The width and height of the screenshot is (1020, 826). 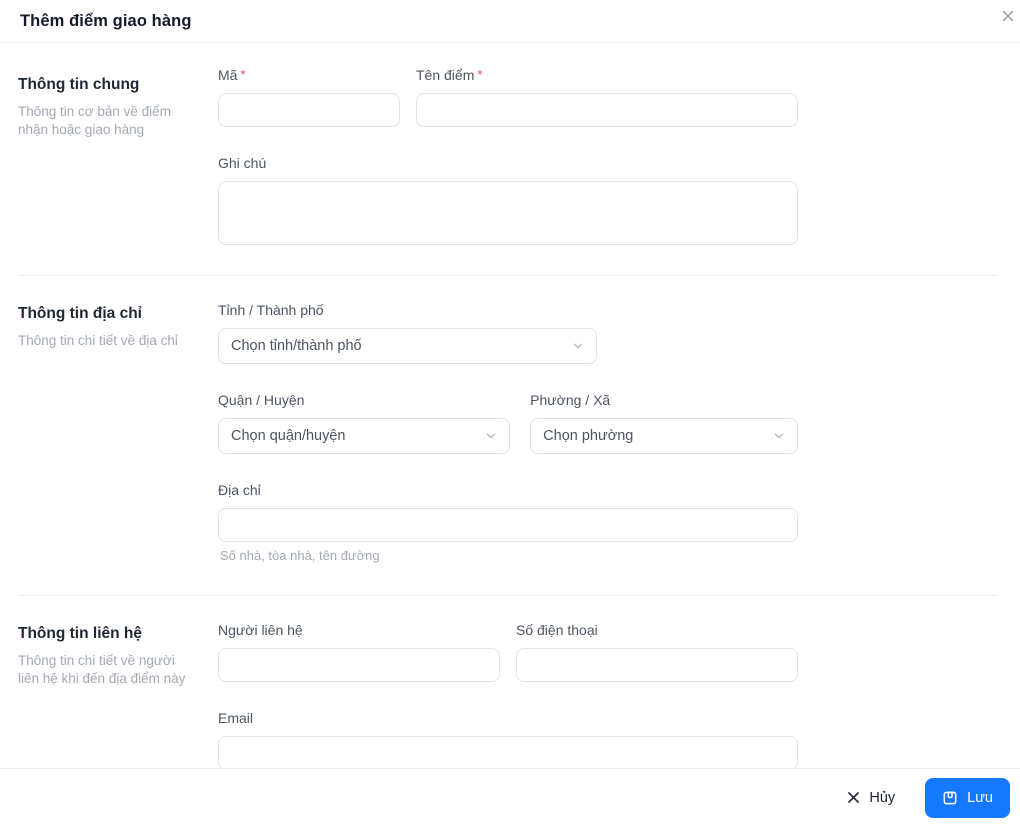 What do you see at coordinates (664, 436) in the screenshot?
I see `ward-select: Chọn phường` at bounding box center [664, 436].